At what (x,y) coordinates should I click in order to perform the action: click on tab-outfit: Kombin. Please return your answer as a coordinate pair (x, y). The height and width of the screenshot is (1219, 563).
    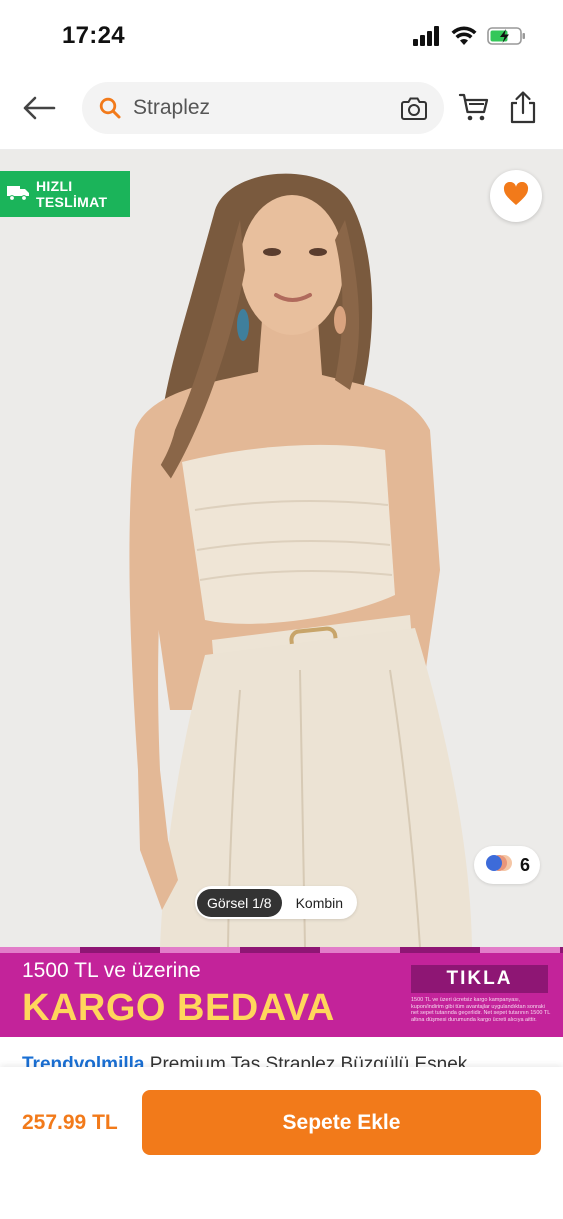
    Looking at the image, I should click on (318, 903).